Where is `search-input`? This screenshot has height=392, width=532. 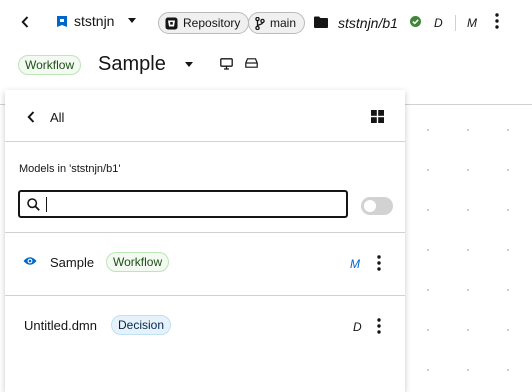
search-input is located at coordinates (193, 204).